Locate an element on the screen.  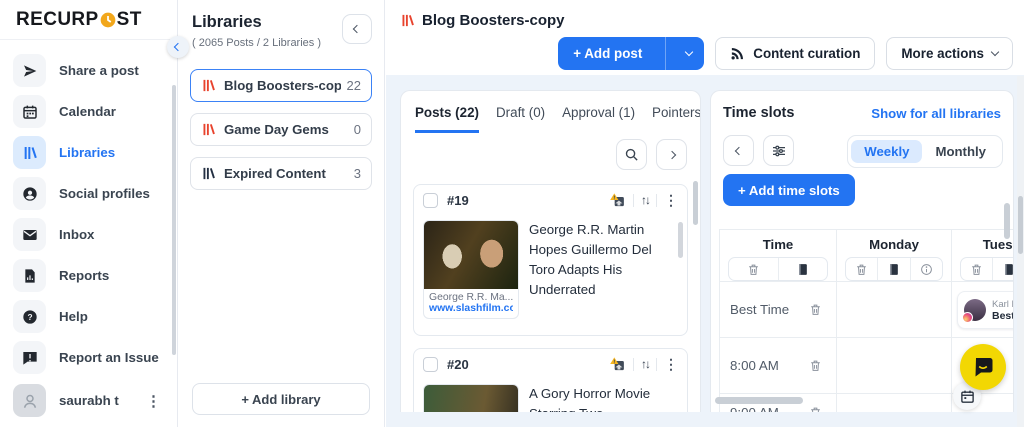
sidebar-item-calendar: Calendar is located at coordinates (88, 111).